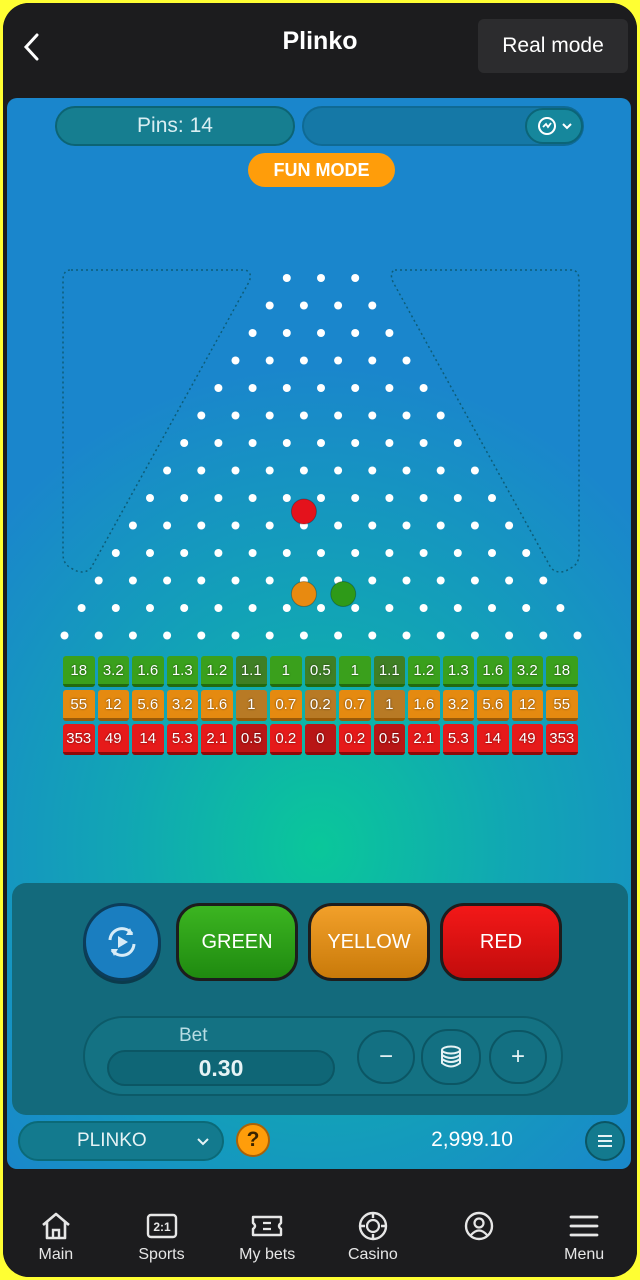 Image resolution: width=640 pixels, height=1280 pixels. I want to click on bottom-nav: Main 2:1 Sports My bets Casino Menu, so click(320, 1236).